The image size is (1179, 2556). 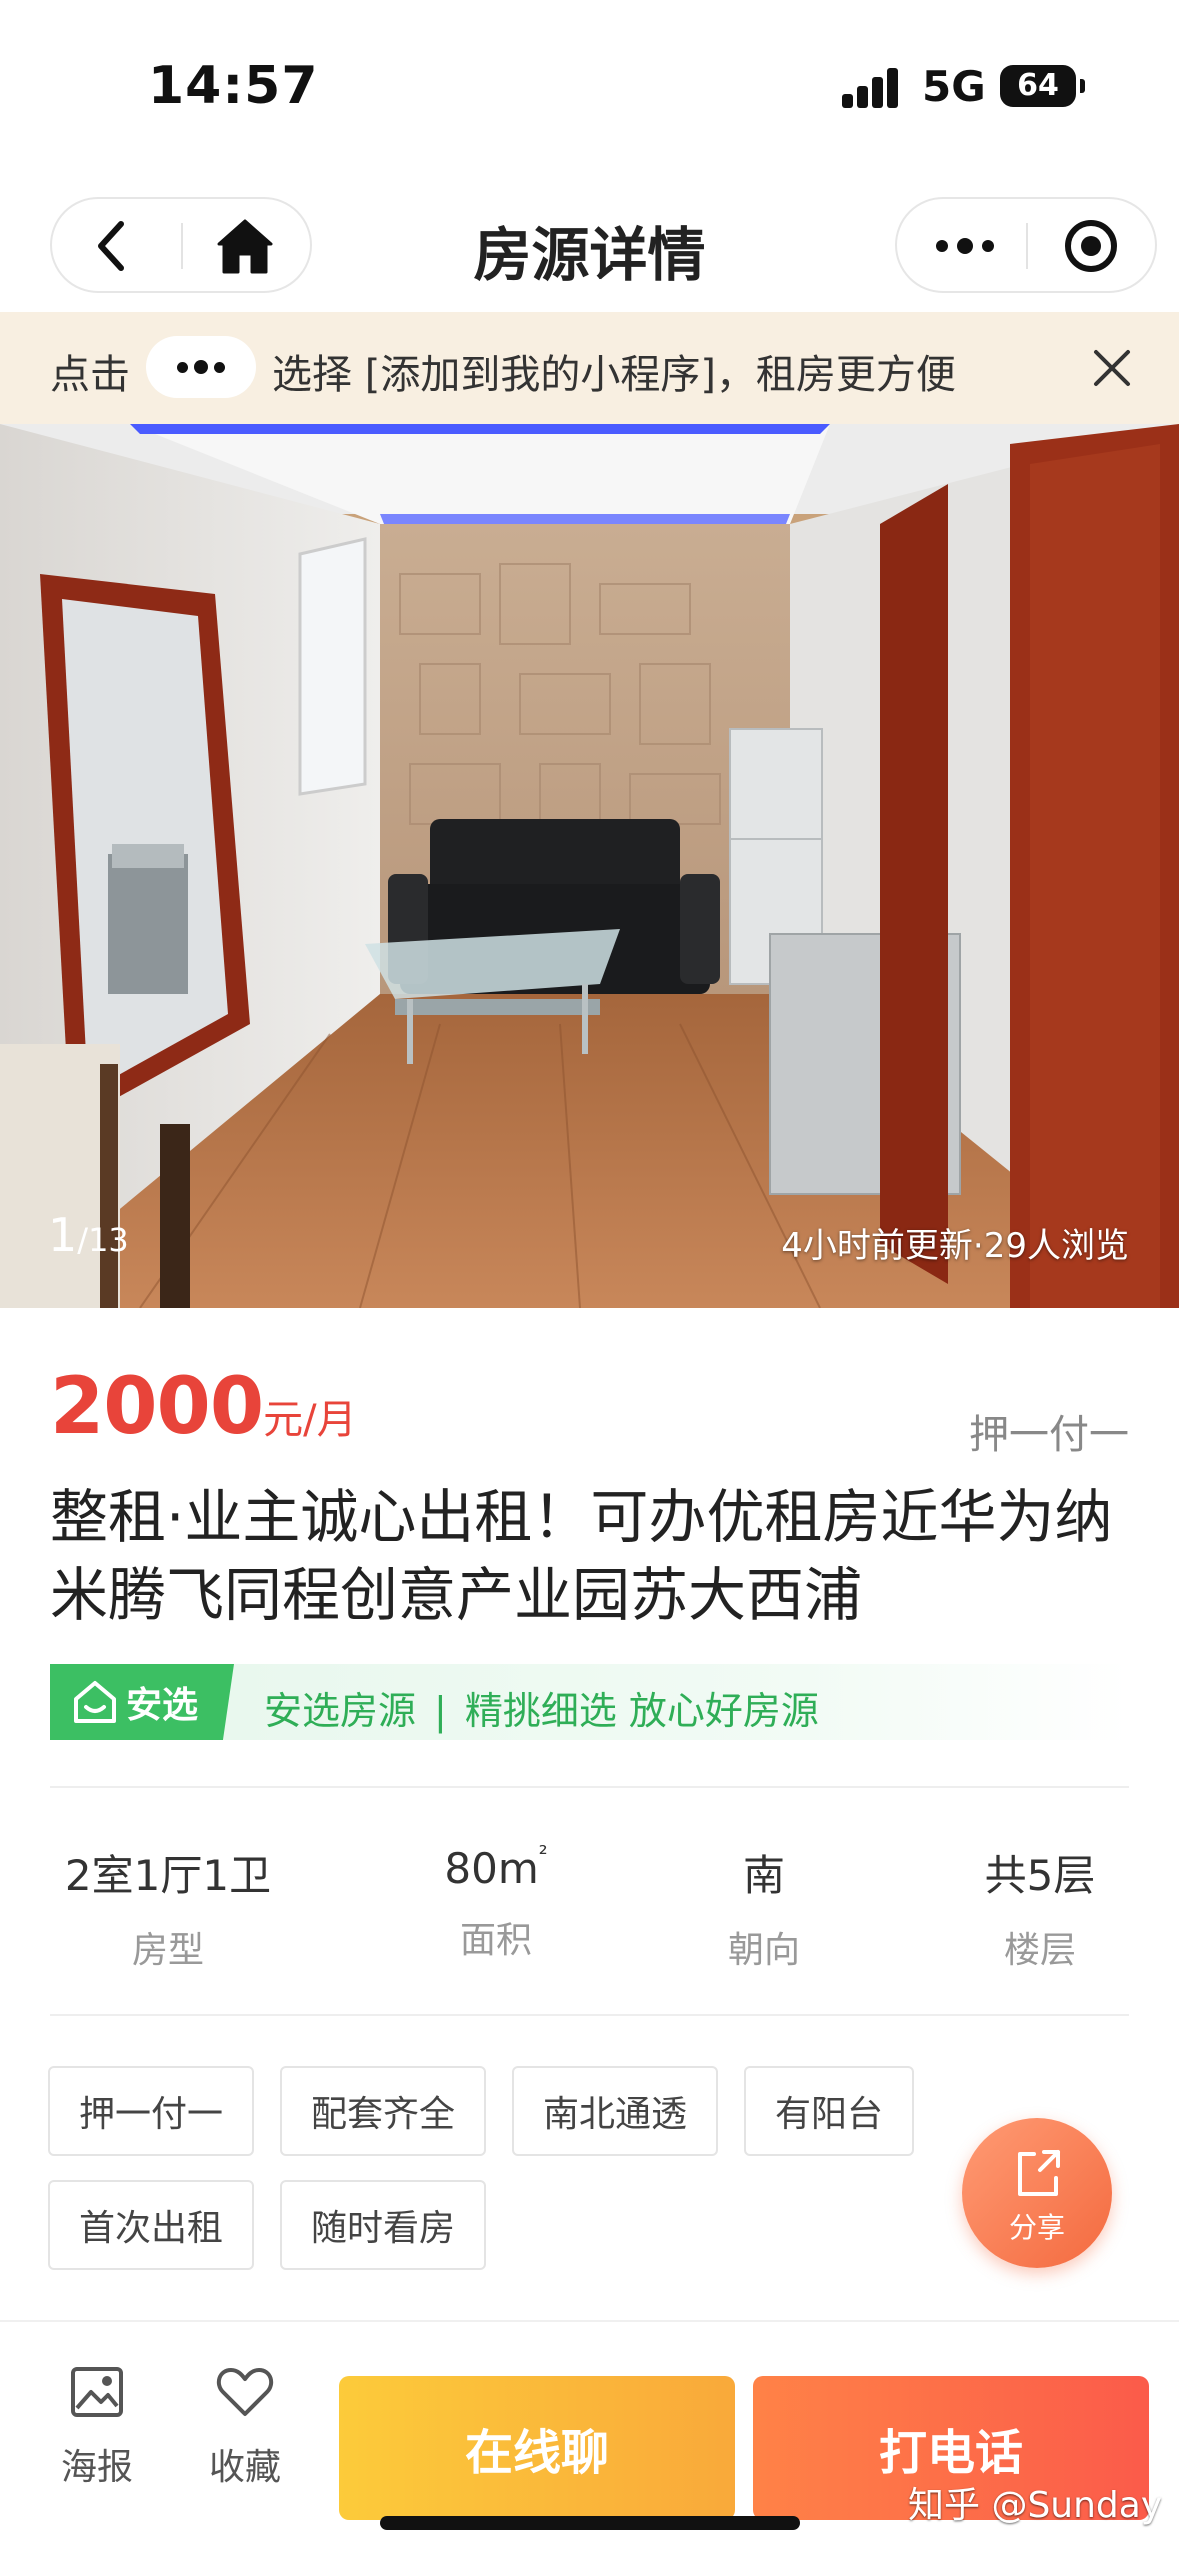 What do you see at coordinates (1036, 2227) in the screenshot?
I see `share-label: 分享` at bounding box center [1036, 2227].